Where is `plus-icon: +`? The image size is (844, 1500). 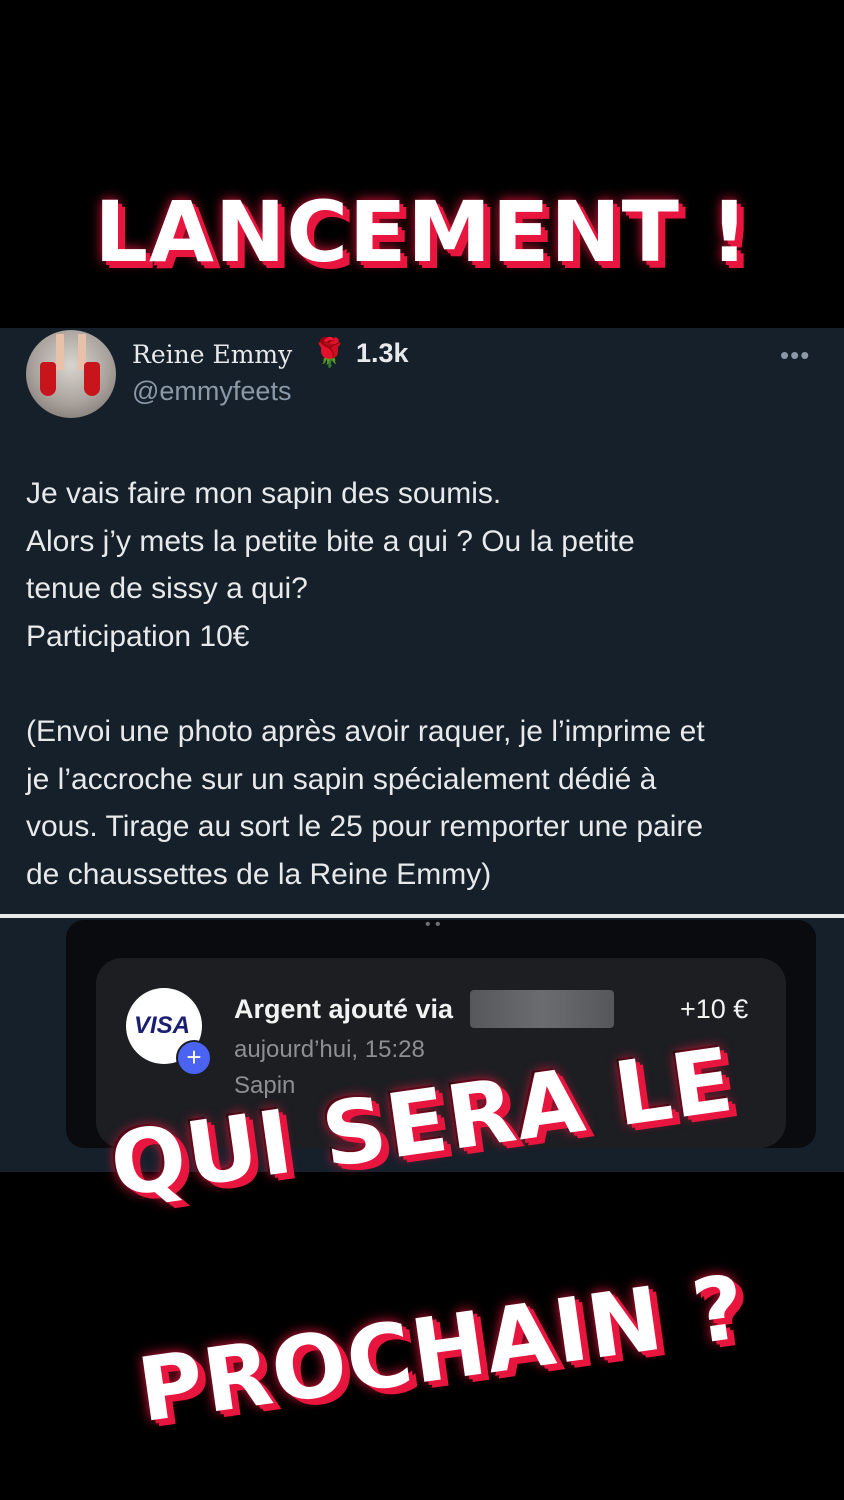 plus-icon: + is located at coordinates (194, 1058).